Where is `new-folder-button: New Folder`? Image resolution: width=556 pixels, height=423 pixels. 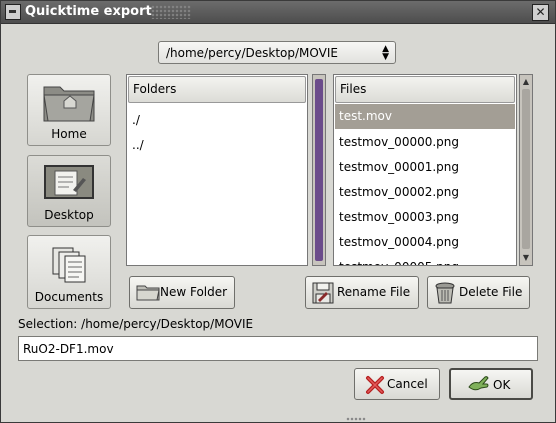
new-folder-button: New Folder is located at coordinates (182, 292).